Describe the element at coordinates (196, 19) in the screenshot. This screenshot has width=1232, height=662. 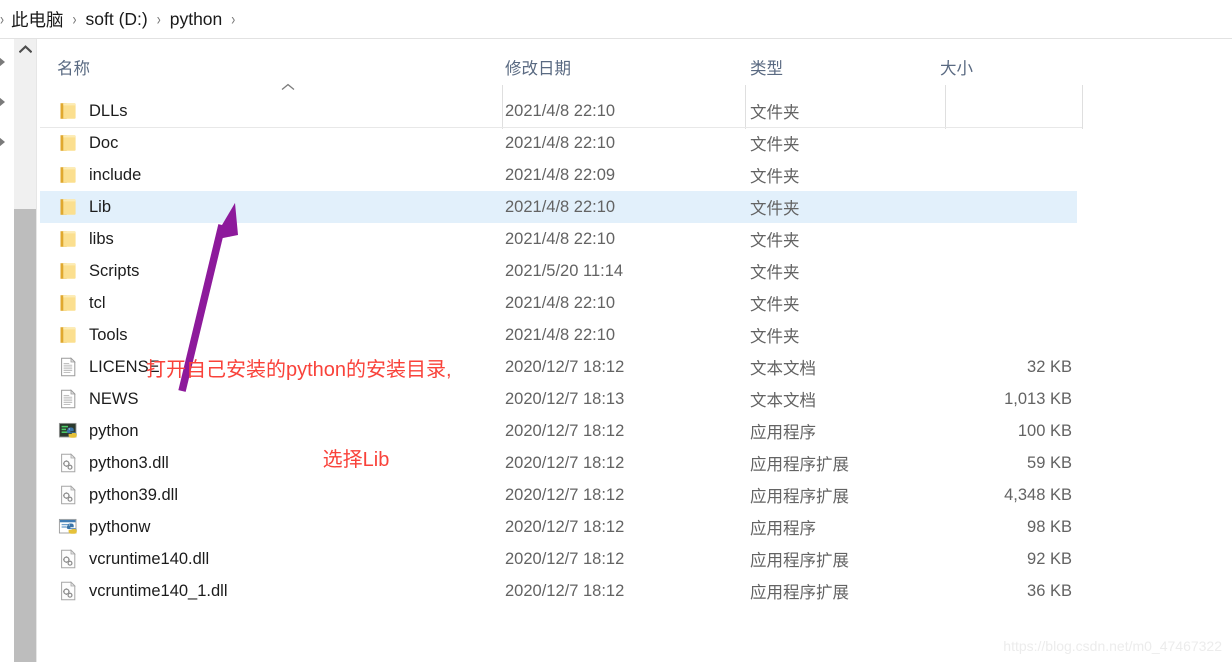
I see `breadcrumb-item-python: python` at that location.